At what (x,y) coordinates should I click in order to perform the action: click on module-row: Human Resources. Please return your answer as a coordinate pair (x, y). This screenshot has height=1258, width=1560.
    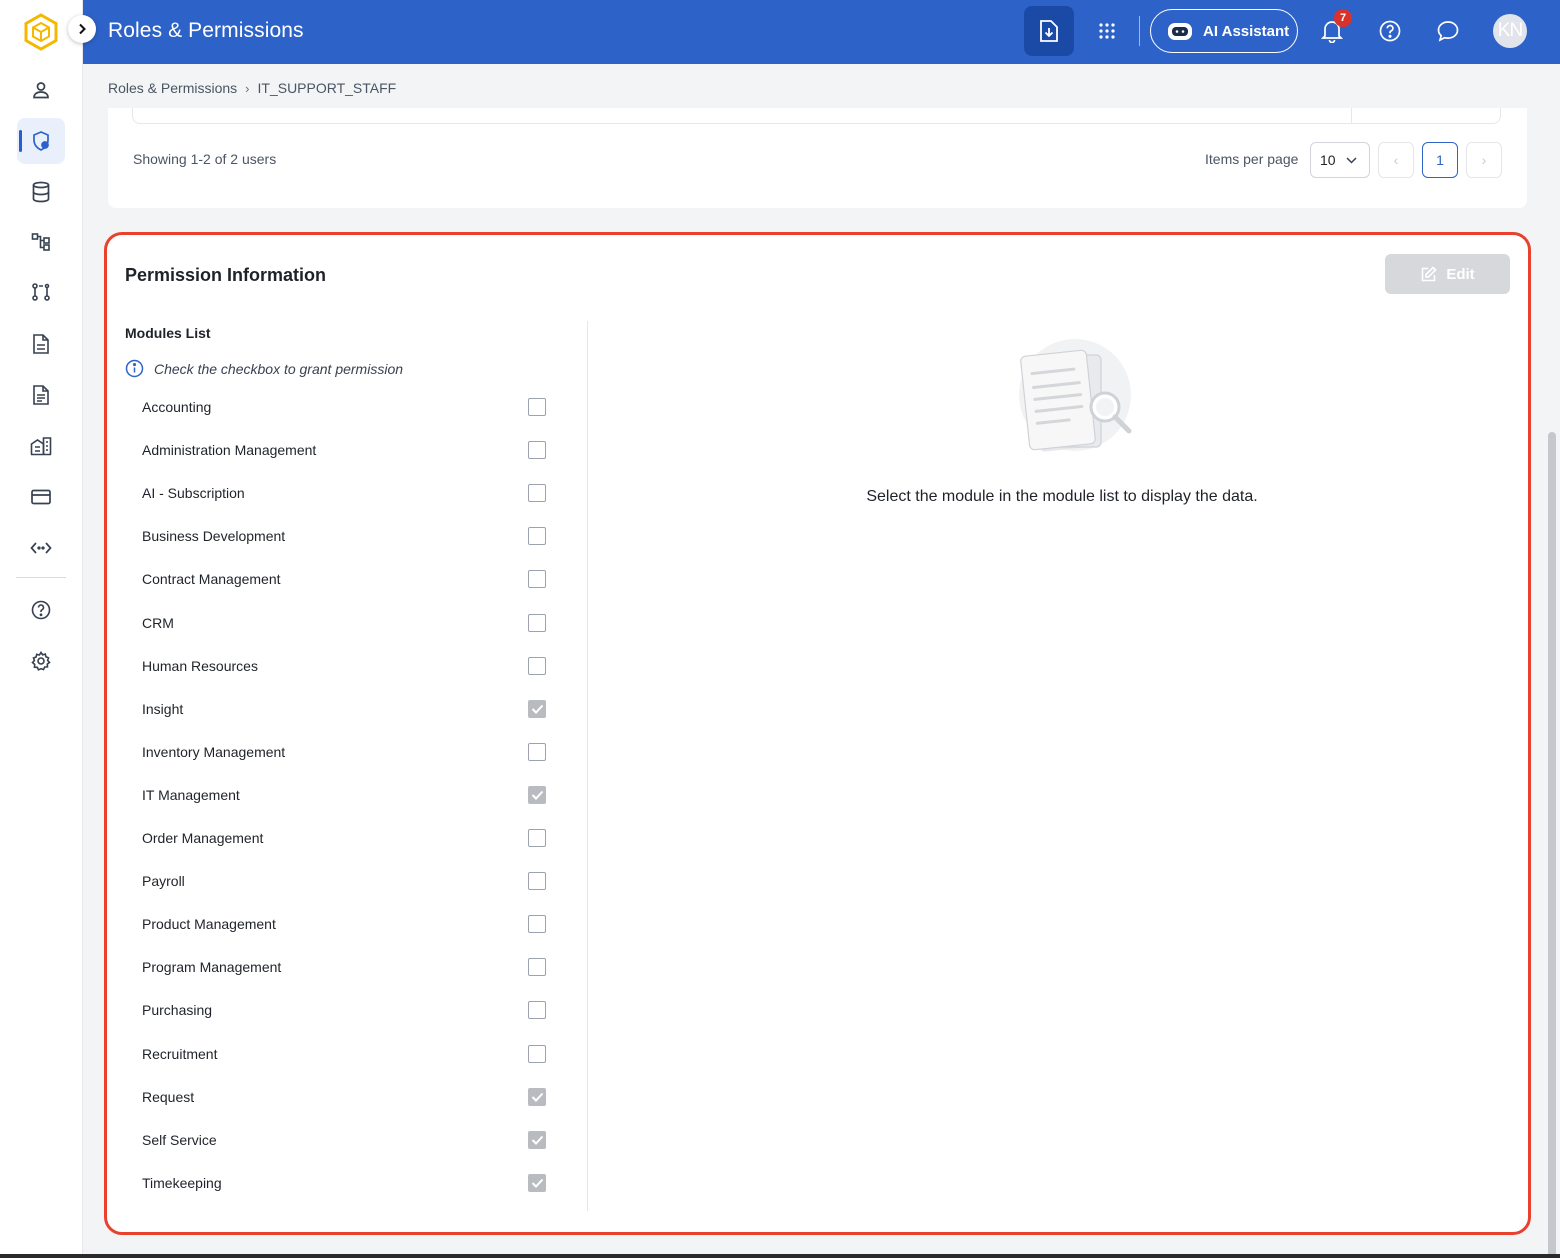
    Looking at the image, I should click on (357, 666).